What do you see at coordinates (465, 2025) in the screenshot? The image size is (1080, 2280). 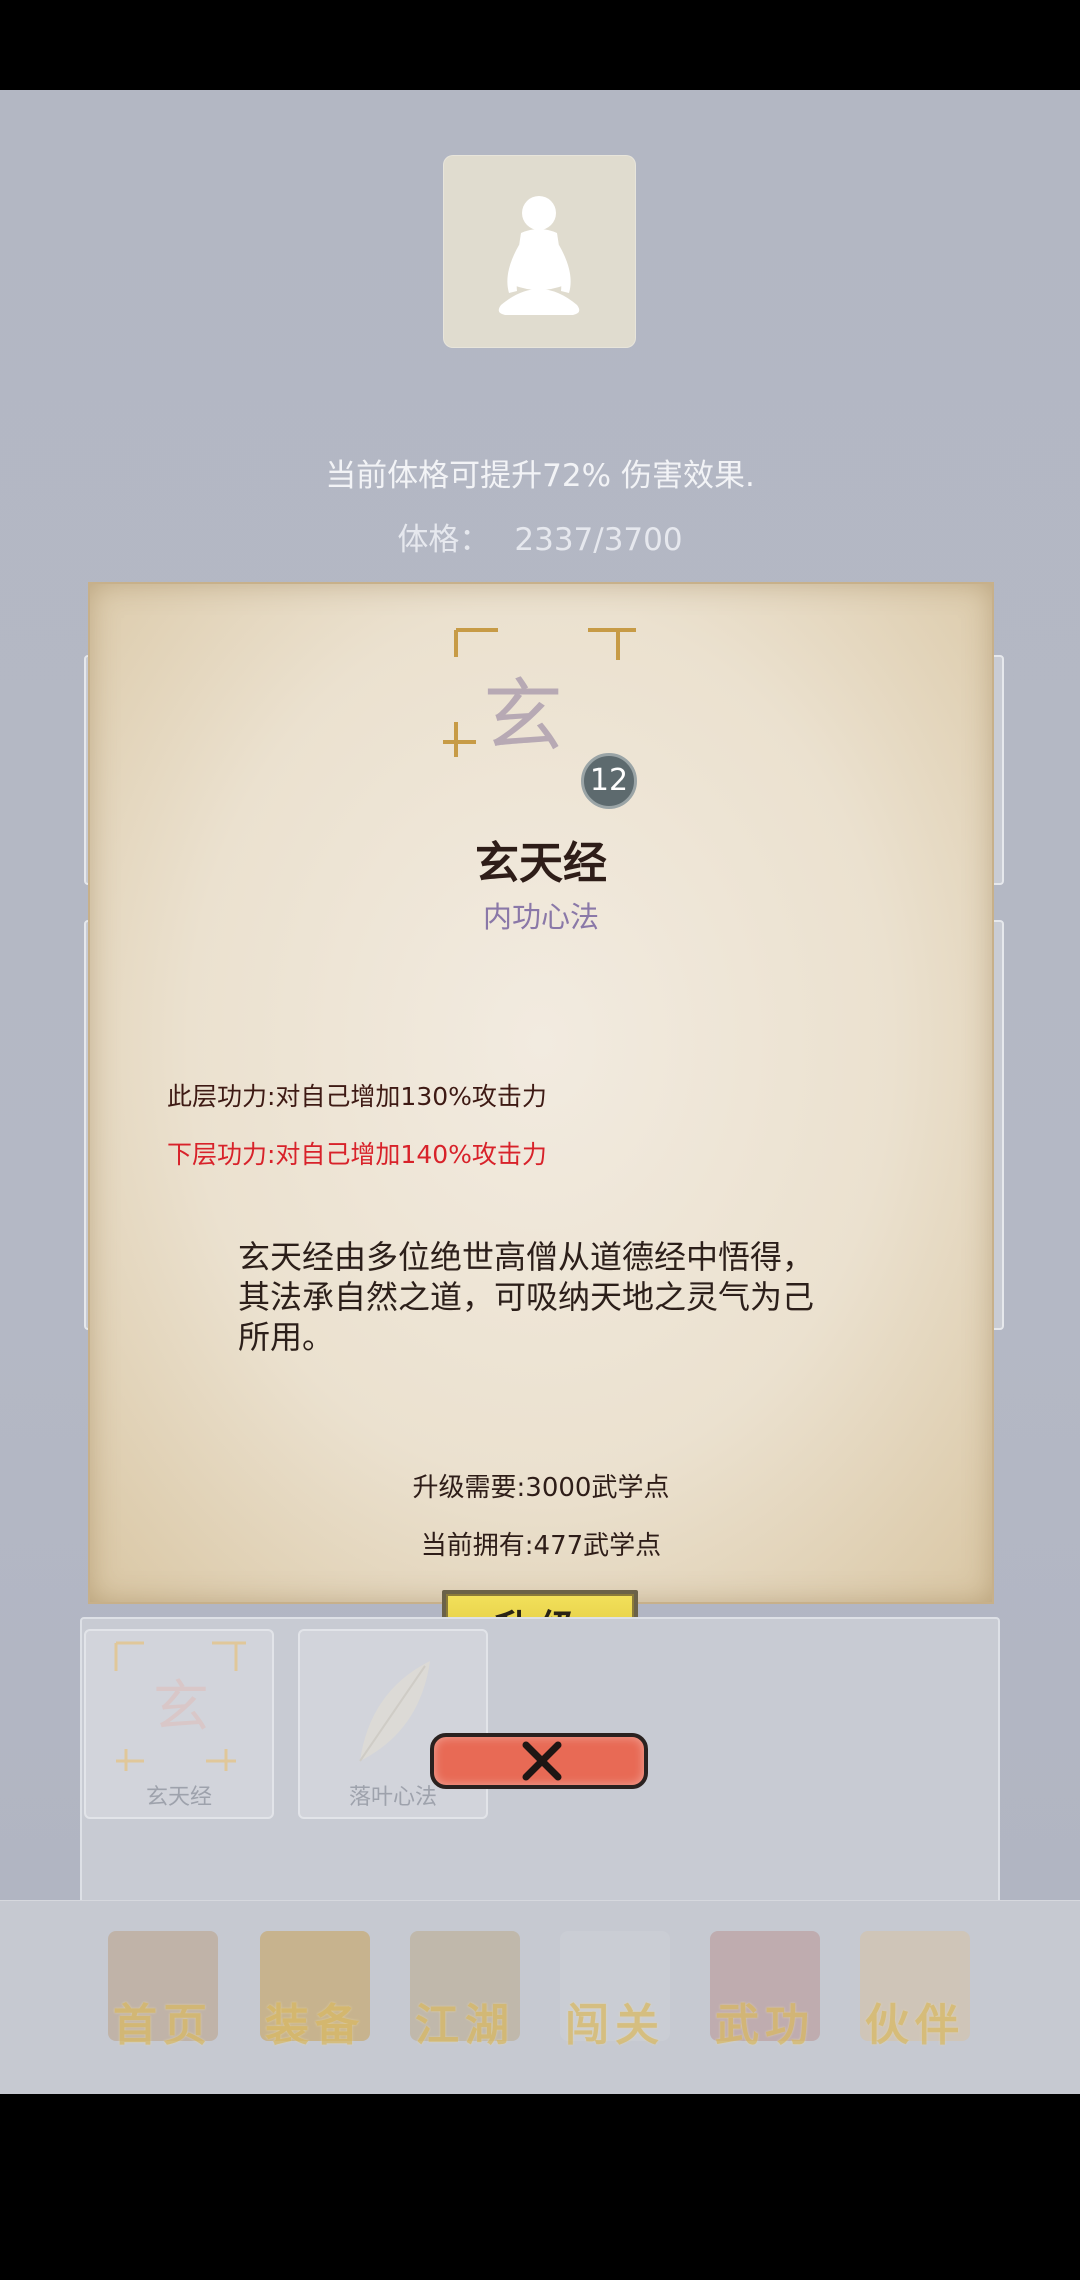 I see `nav-label: 江湖` at bounding box center [465, 2025].